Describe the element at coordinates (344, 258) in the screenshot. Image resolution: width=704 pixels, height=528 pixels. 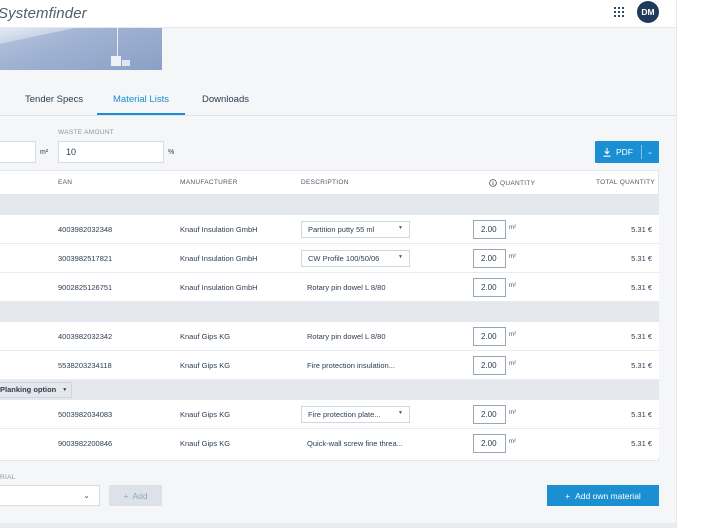
I see `description-value: CW Profile 100/50/06` at that location.